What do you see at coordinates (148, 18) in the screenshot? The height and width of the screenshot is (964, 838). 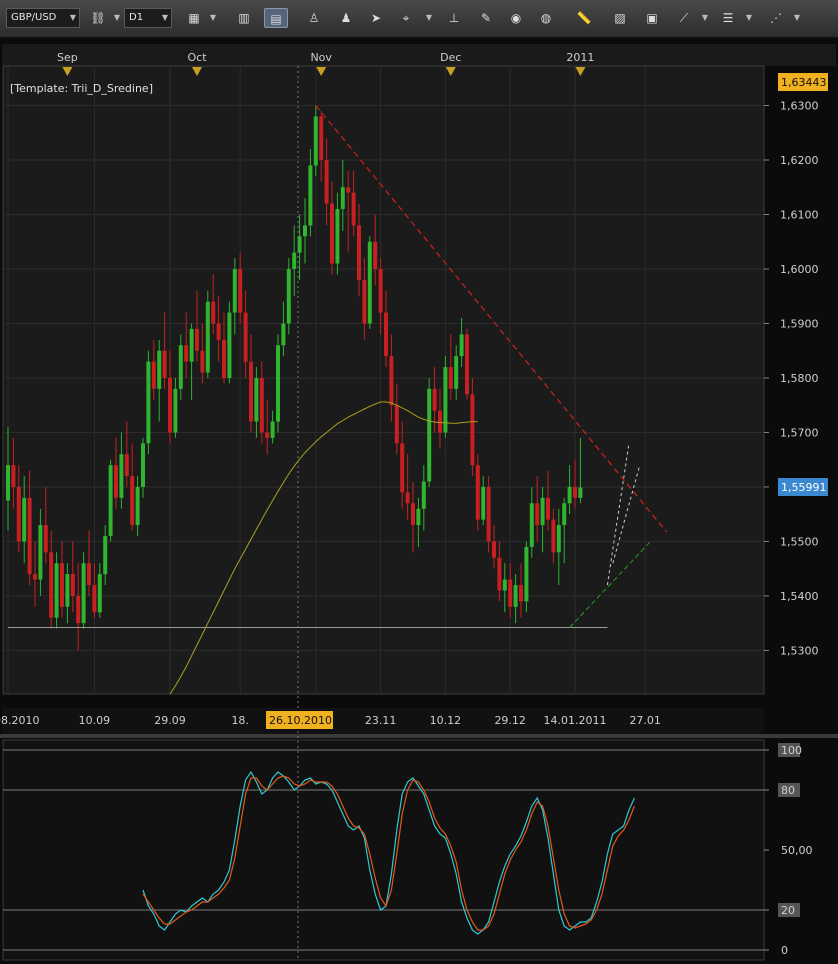 I see `timeframe-select: D1 ▼` at bounding box center [148, 18].